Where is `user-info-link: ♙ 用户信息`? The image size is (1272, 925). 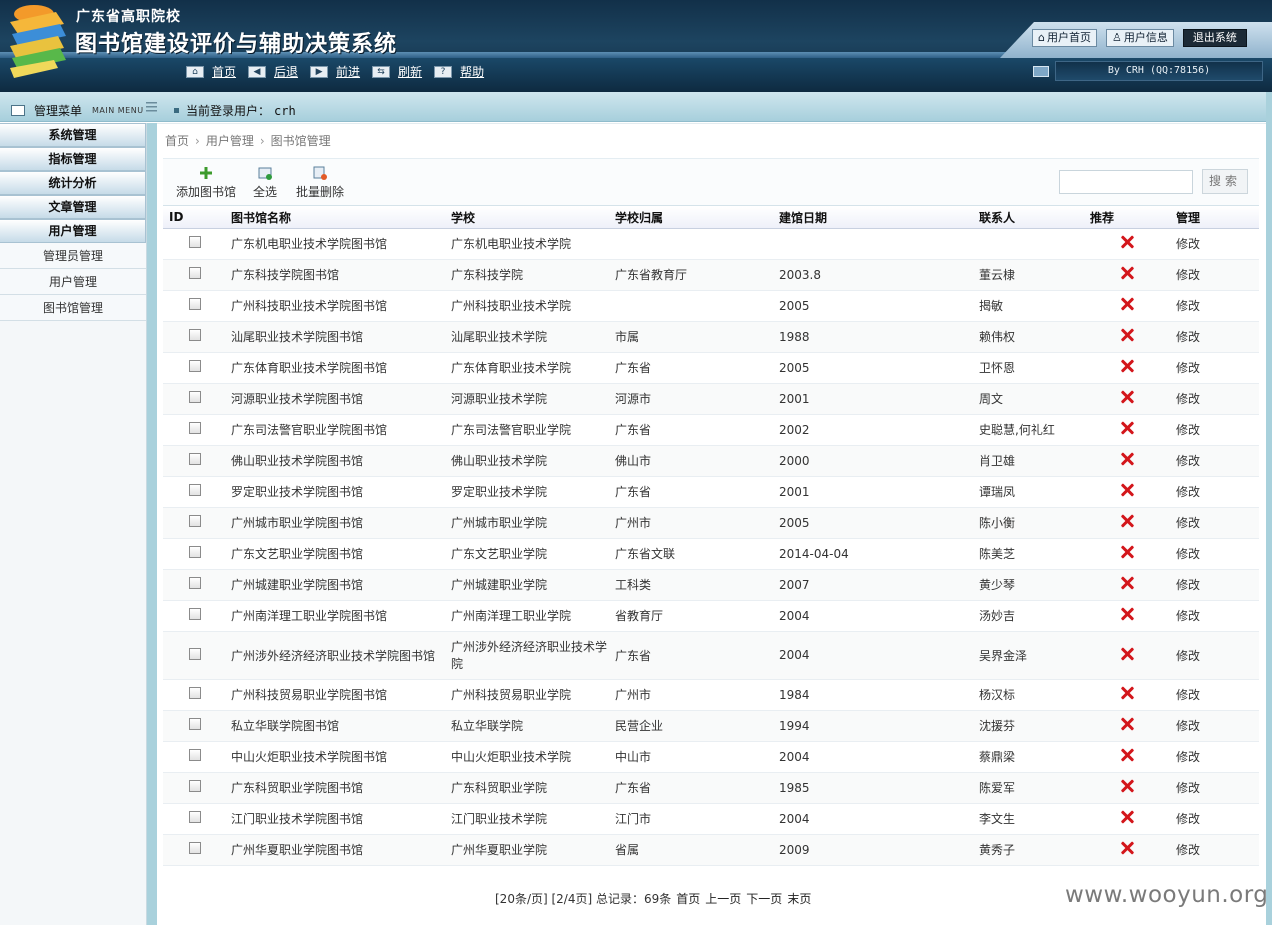
user-info-link: ♙ 用户信息 is located at coordinates (1139, 38).